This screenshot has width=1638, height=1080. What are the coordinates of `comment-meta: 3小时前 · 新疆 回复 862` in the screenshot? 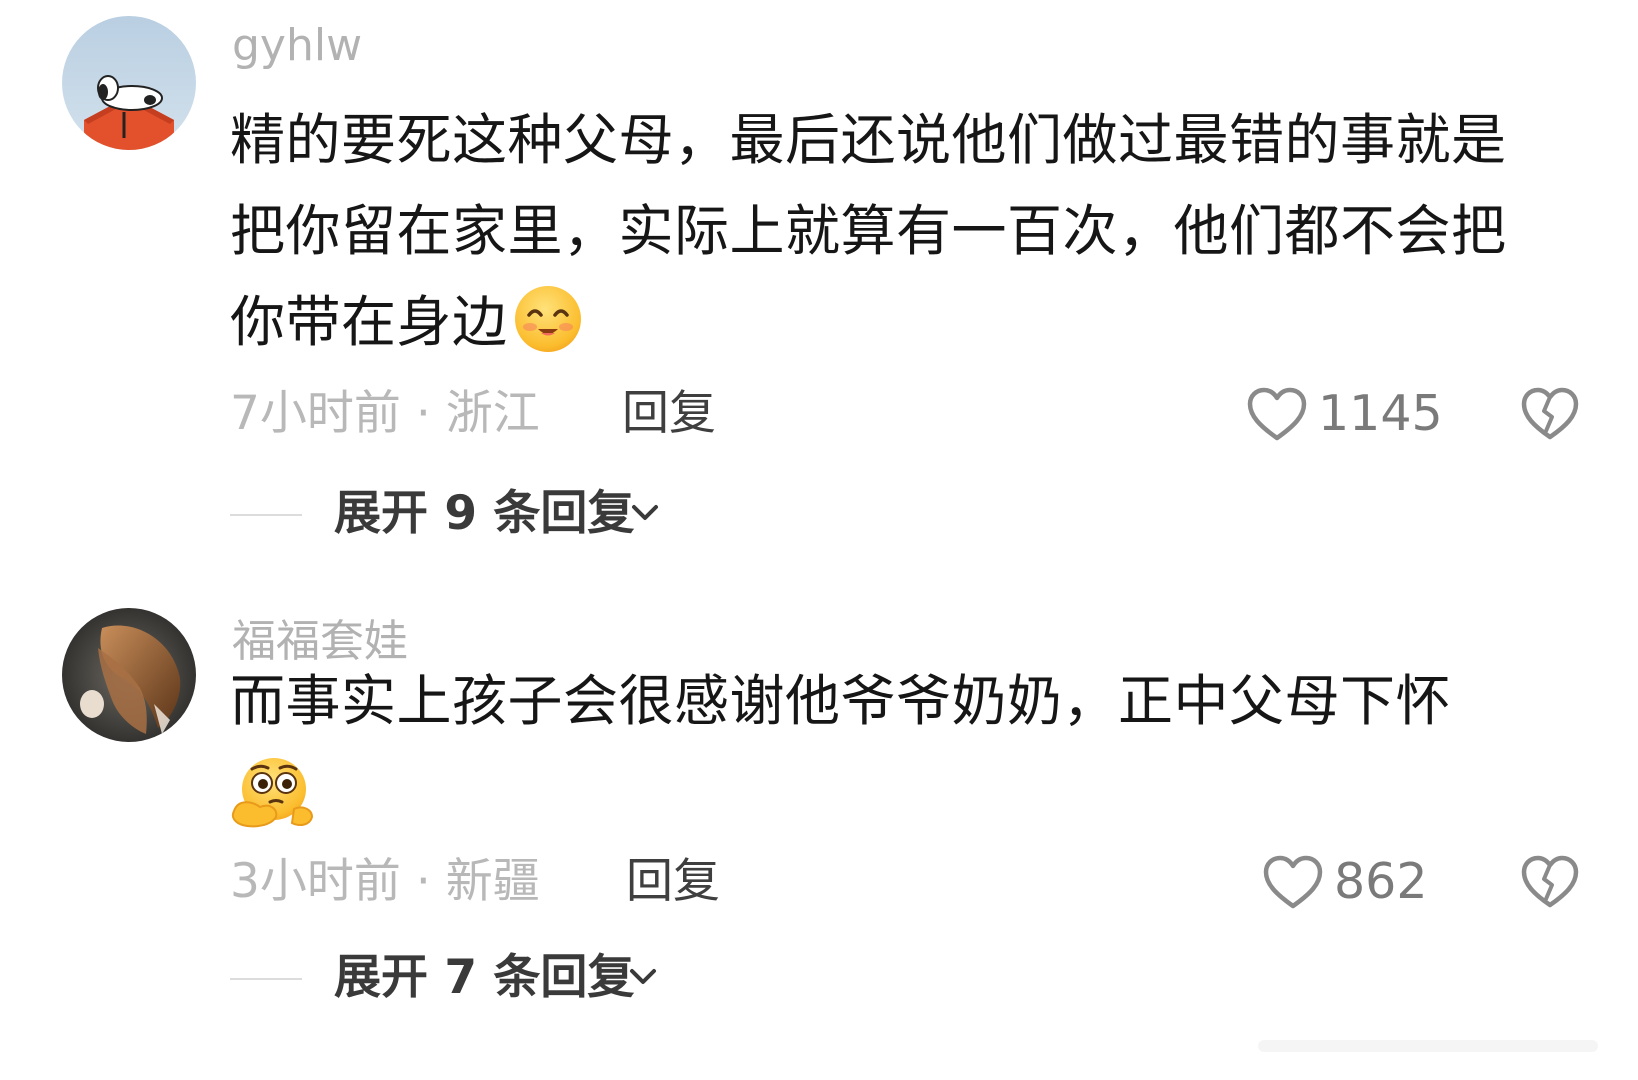 It's located at (920, 882).